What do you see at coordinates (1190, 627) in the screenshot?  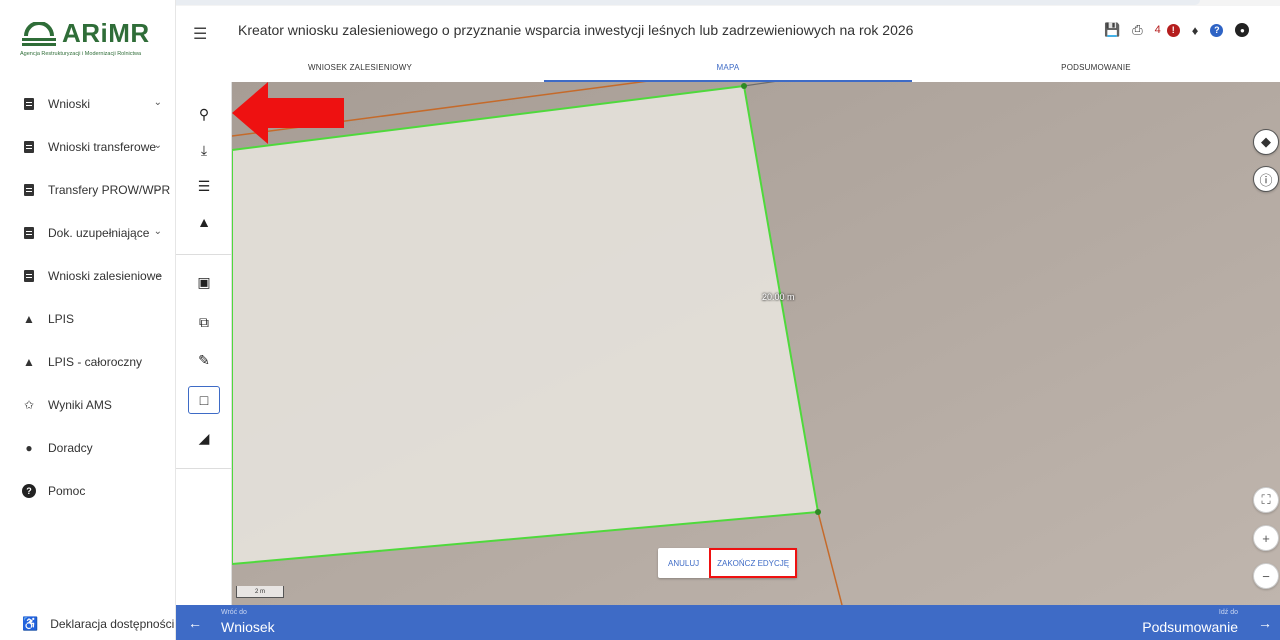 I see `next-link: Podsumowanie` at bounding box center [1190, 627].